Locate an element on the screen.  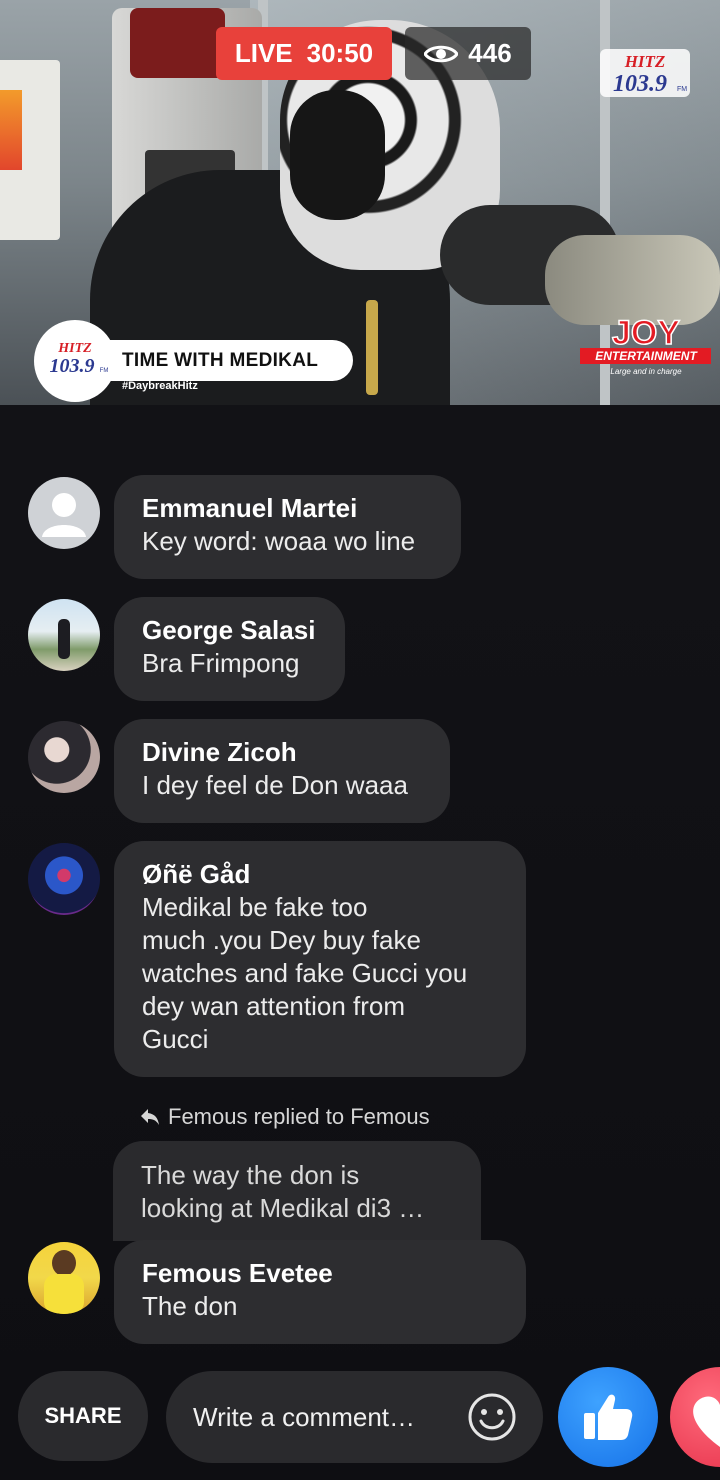
lower-third-logo-circle: HITZ 103.9 FM is located at coordinates (75, 361).